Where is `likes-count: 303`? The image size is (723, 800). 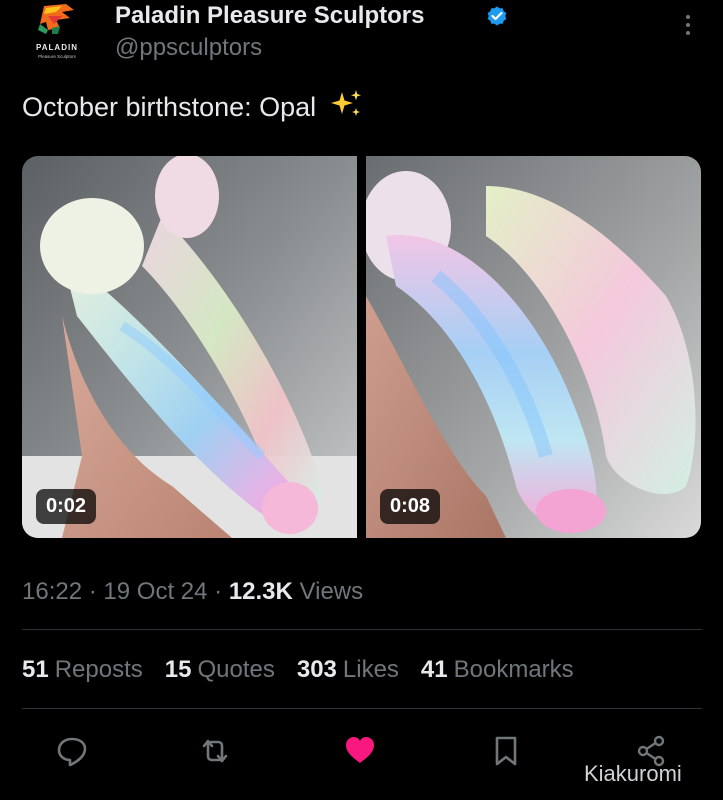 likes-count: 303 is located at coordinates (316, 669).